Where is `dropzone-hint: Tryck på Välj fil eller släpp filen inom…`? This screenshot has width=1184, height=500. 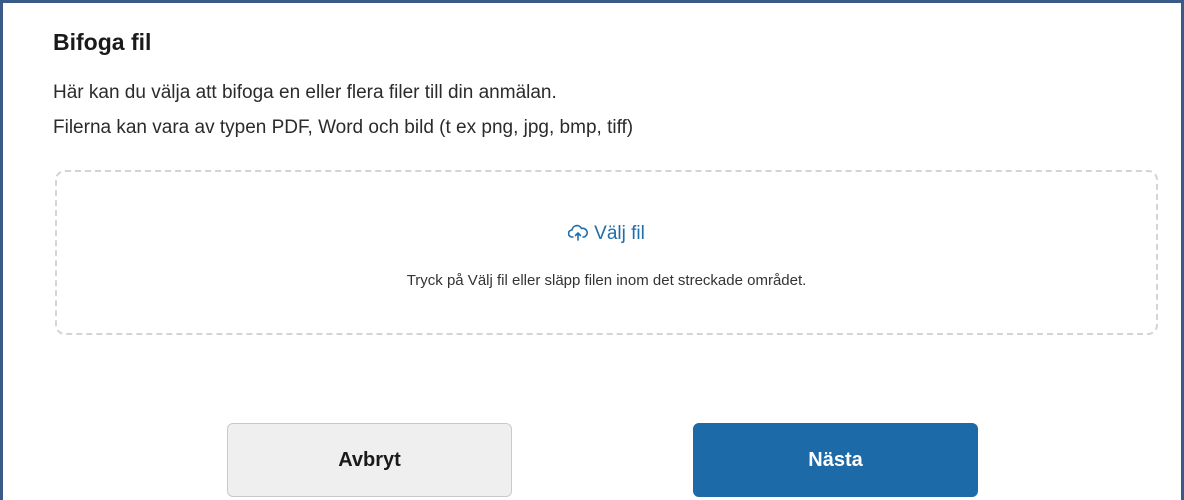 dropzone-hint: Tryck på Välj fil eller släpp filen inom… is located at coordinates (606, 280).